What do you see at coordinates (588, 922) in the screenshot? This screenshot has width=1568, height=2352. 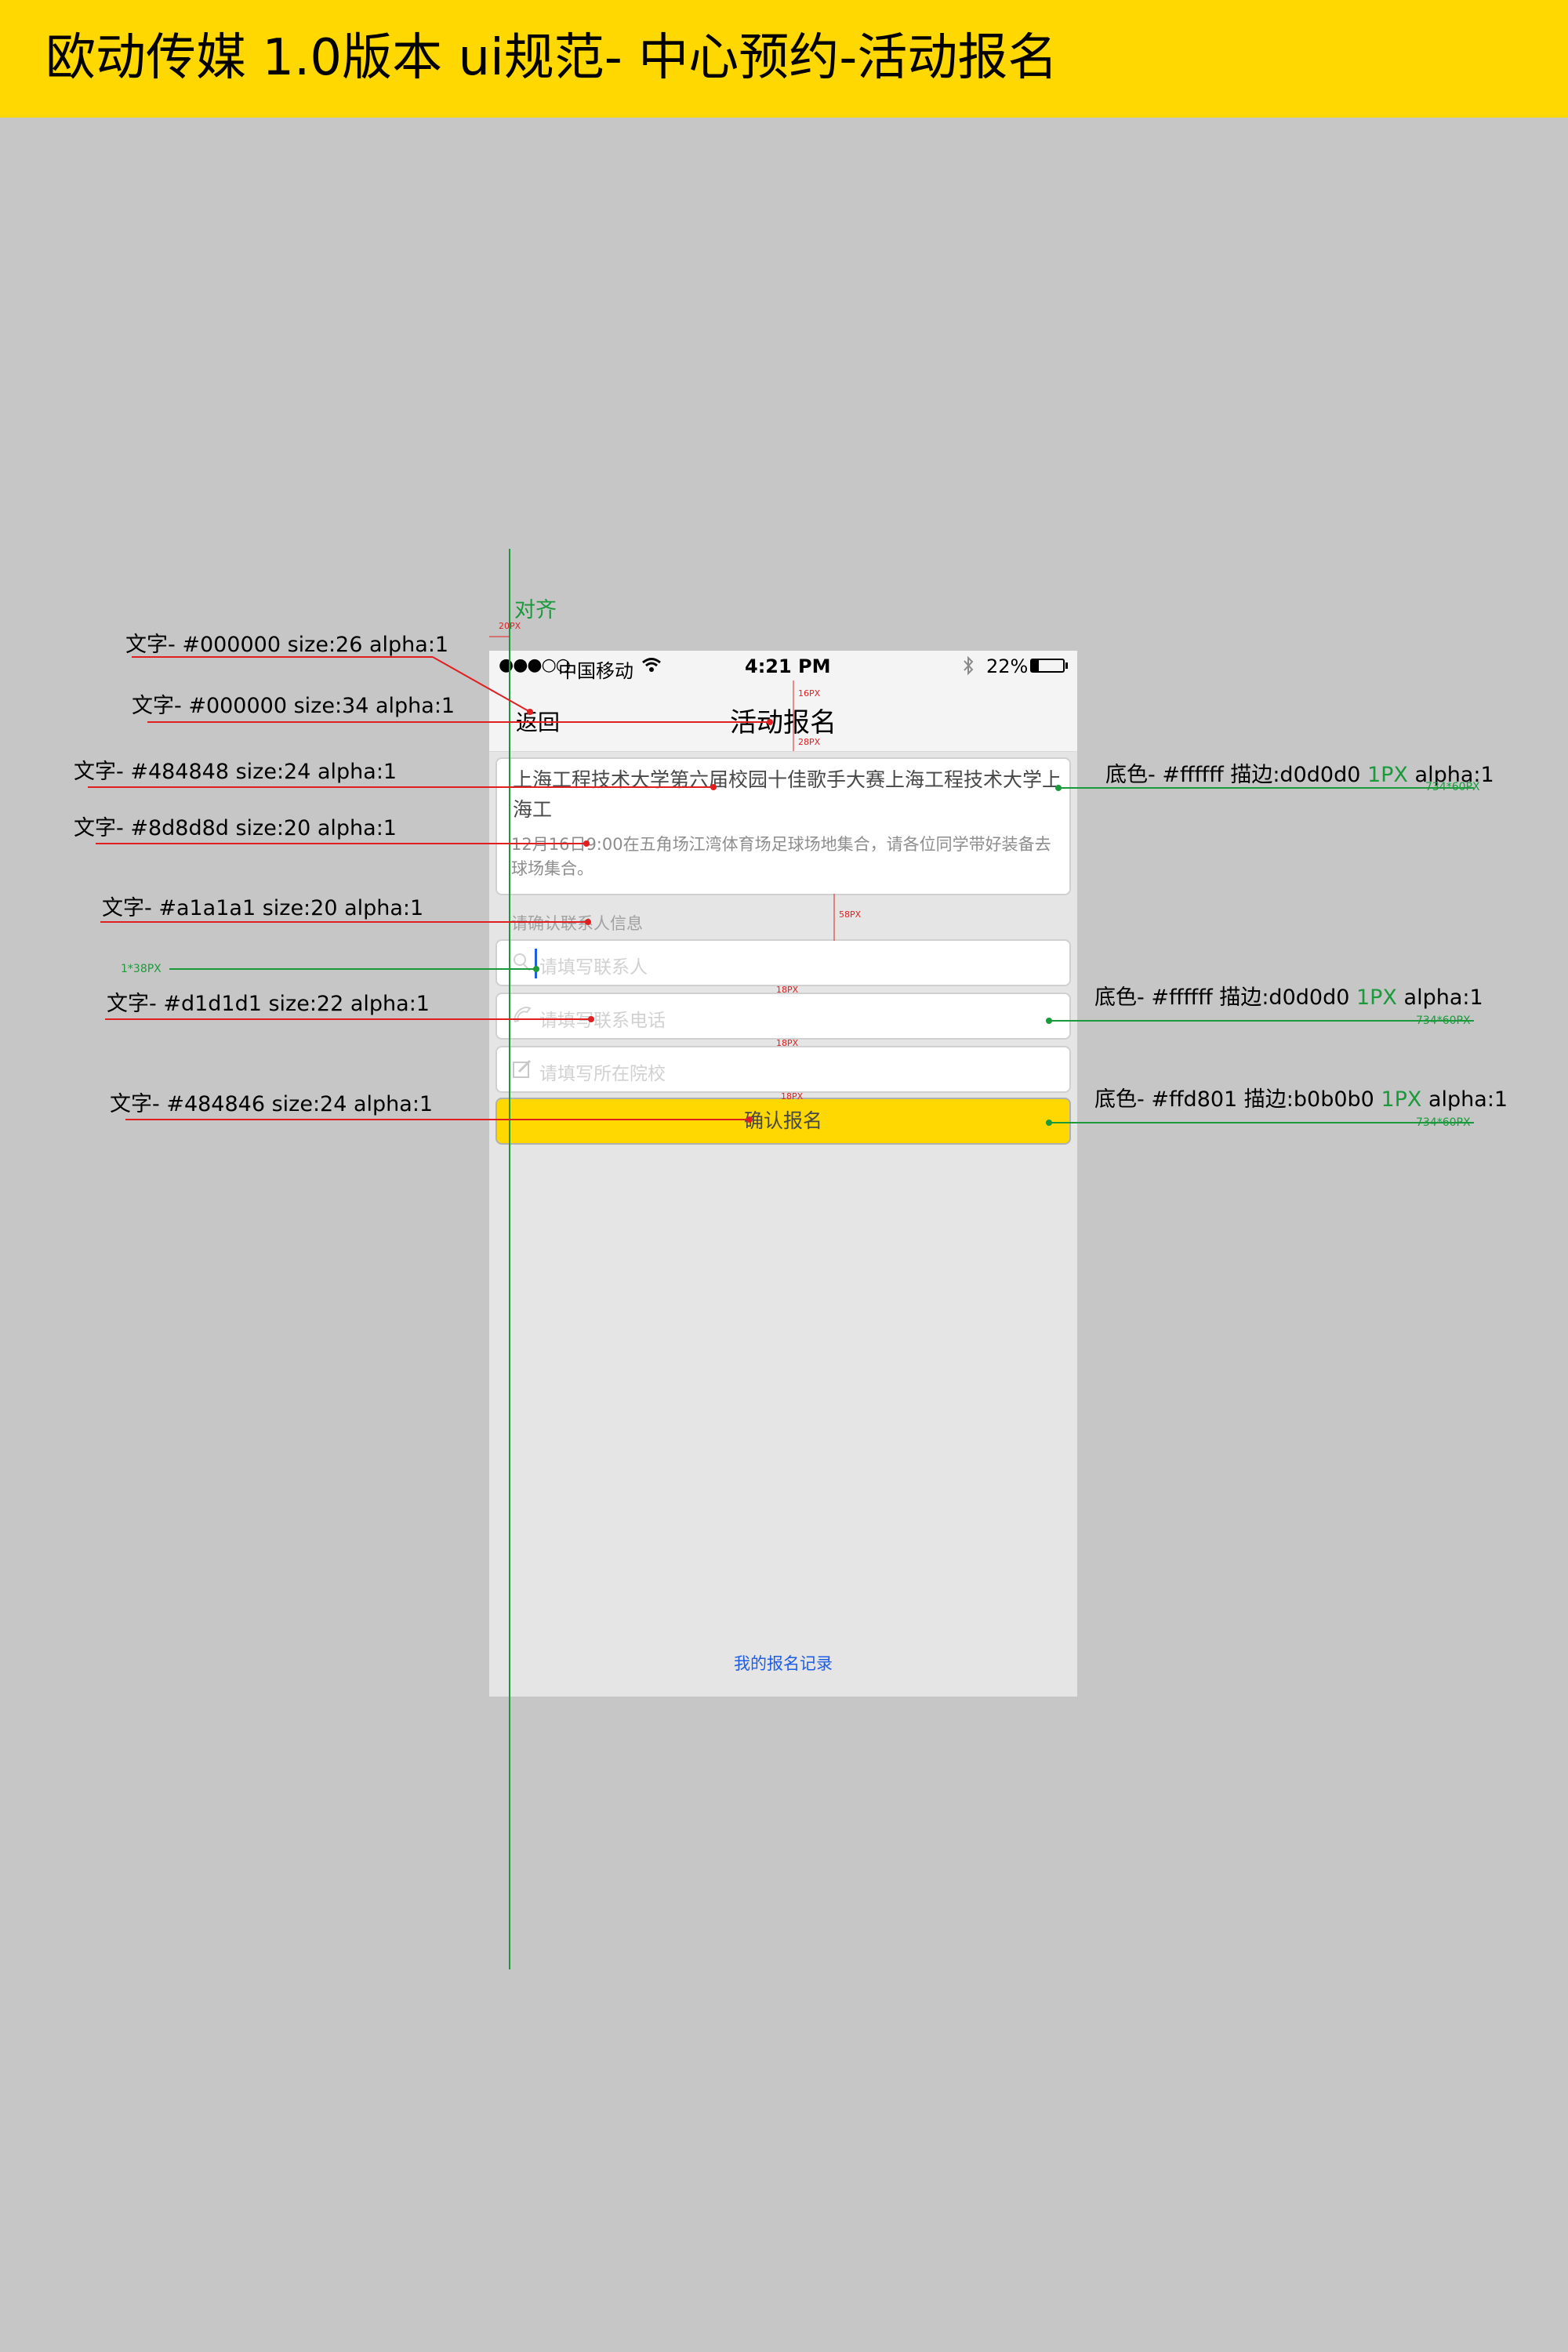 I see `dot-section` at bounding box center [588, 922].